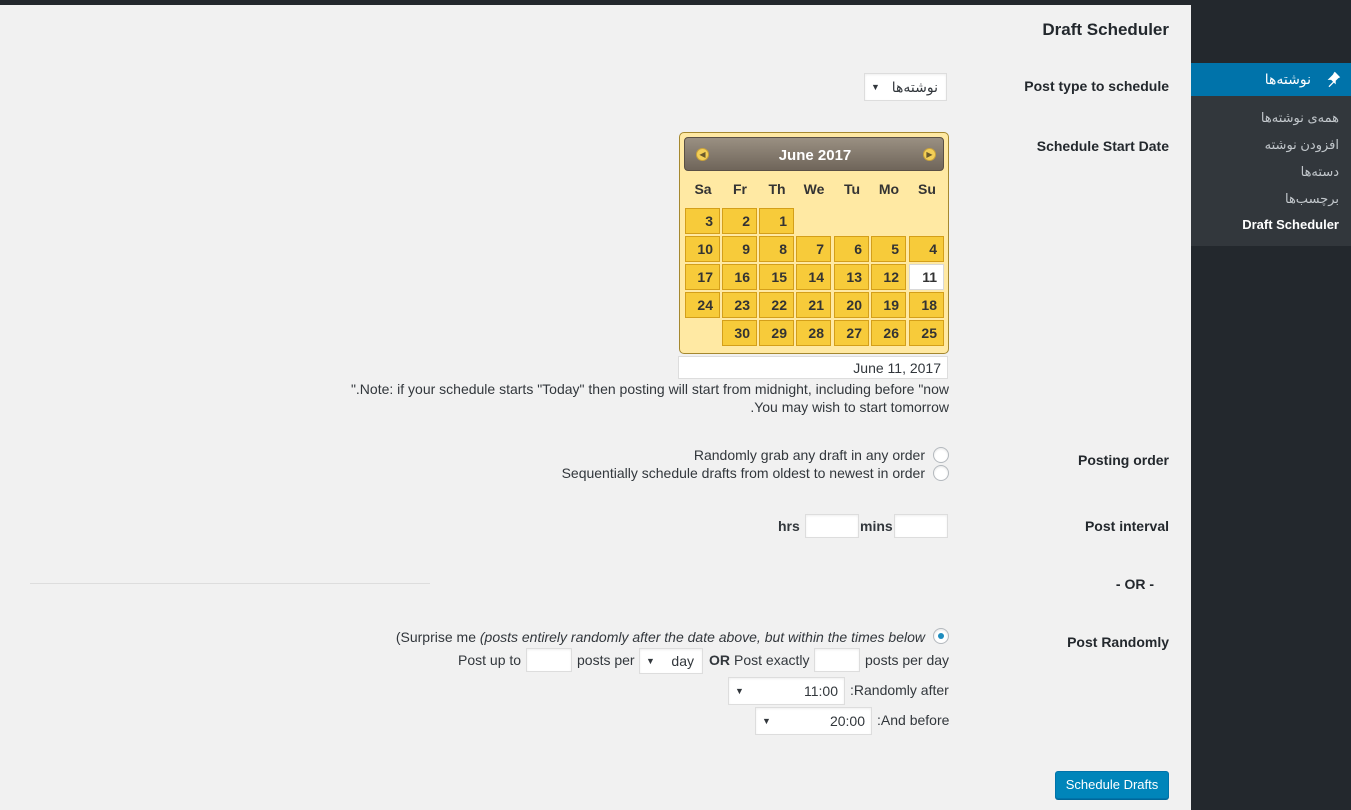 The width and height of the screenshot is (1351, 810). Describe the element at coordinates (837, 660) in the screenshot. I see `post-exactly-input` at that location.